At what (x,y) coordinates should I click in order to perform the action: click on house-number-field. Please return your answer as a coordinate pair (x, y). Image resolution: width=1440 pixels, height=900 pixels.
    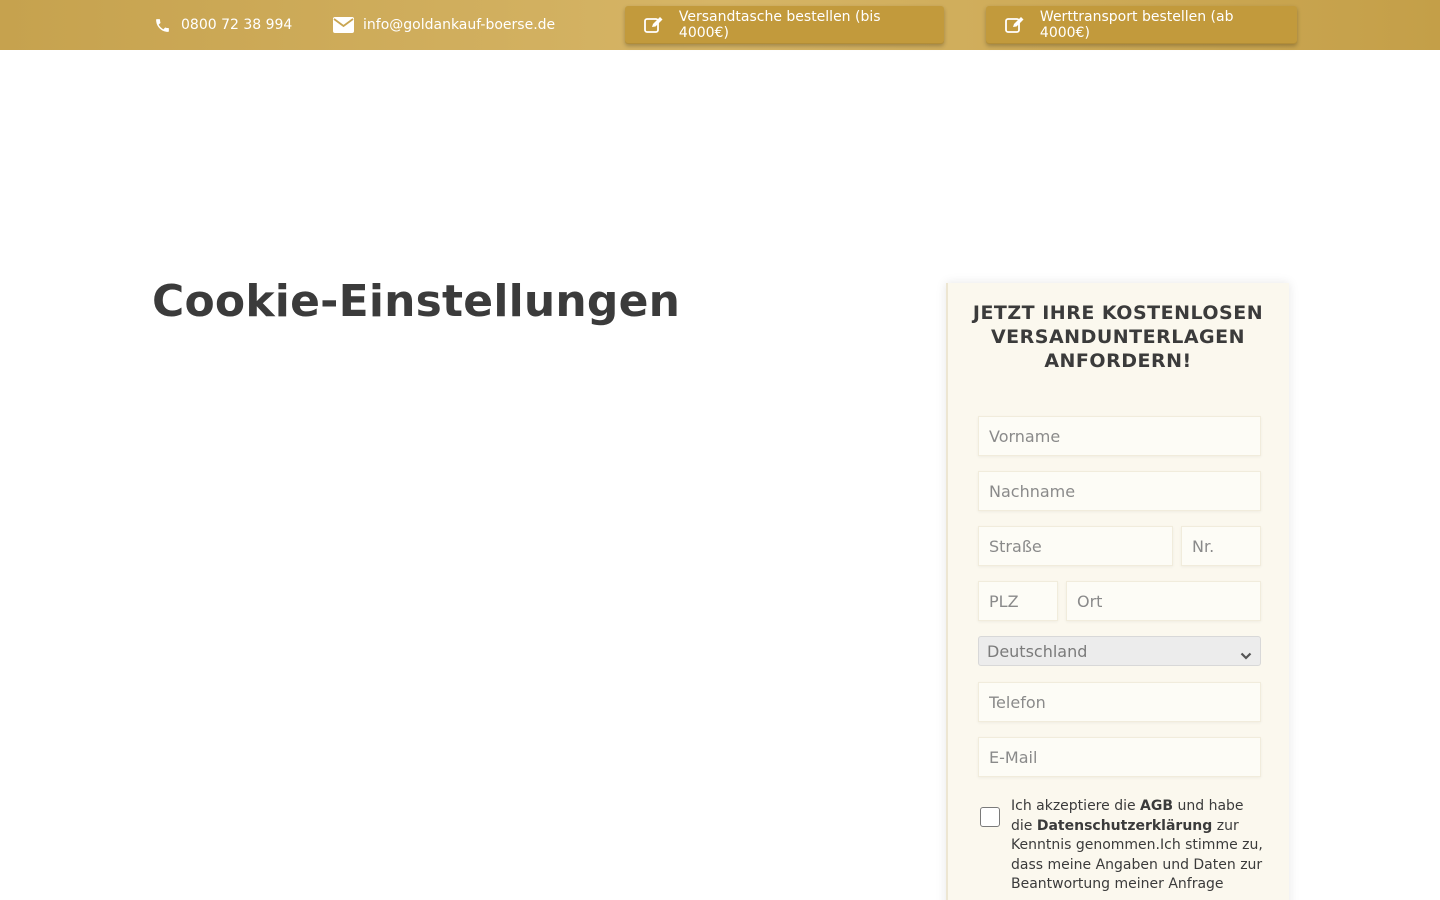
    Looking at the image, I should click on (1221, 546).